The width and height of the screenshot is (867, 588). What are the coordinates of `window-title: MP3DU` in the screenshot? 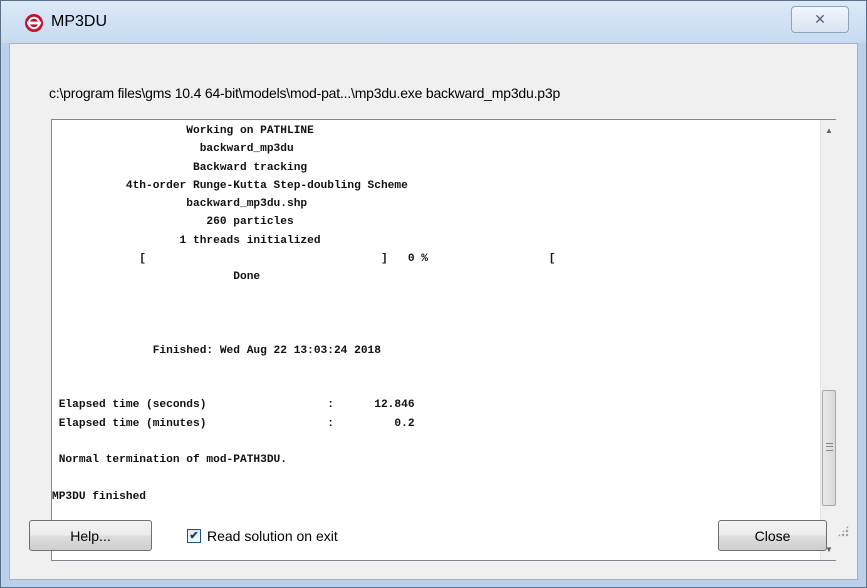 It's located at (79, 21).